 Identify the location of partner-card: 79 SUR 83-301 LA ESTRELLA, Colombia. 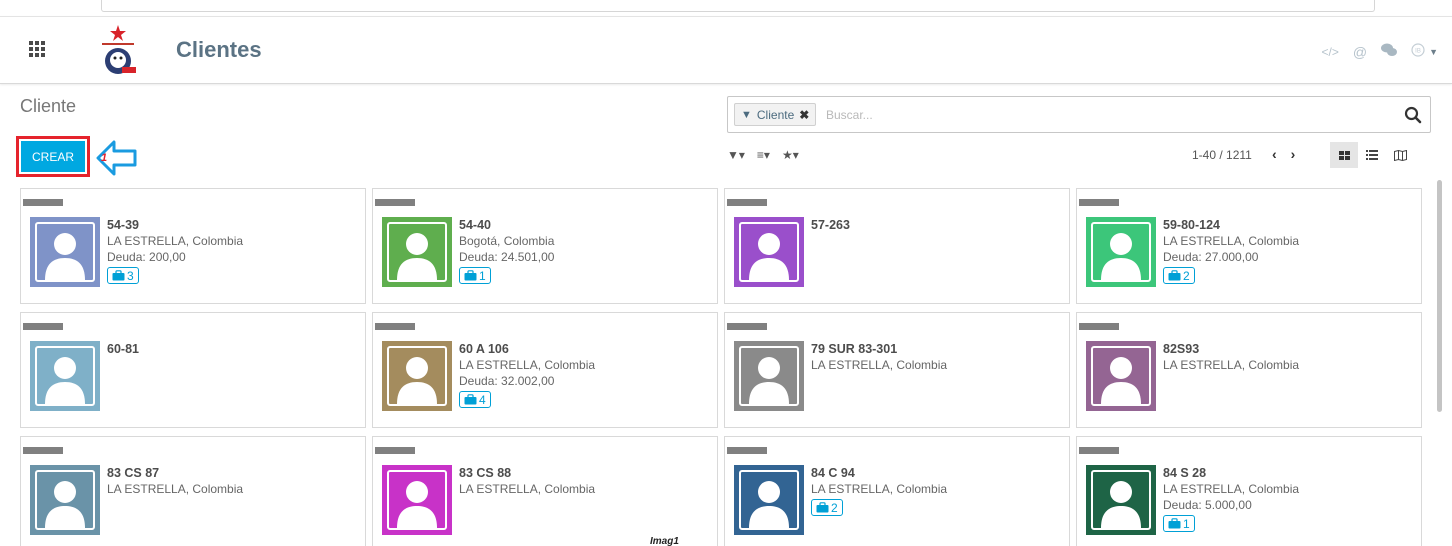
(897, 370).